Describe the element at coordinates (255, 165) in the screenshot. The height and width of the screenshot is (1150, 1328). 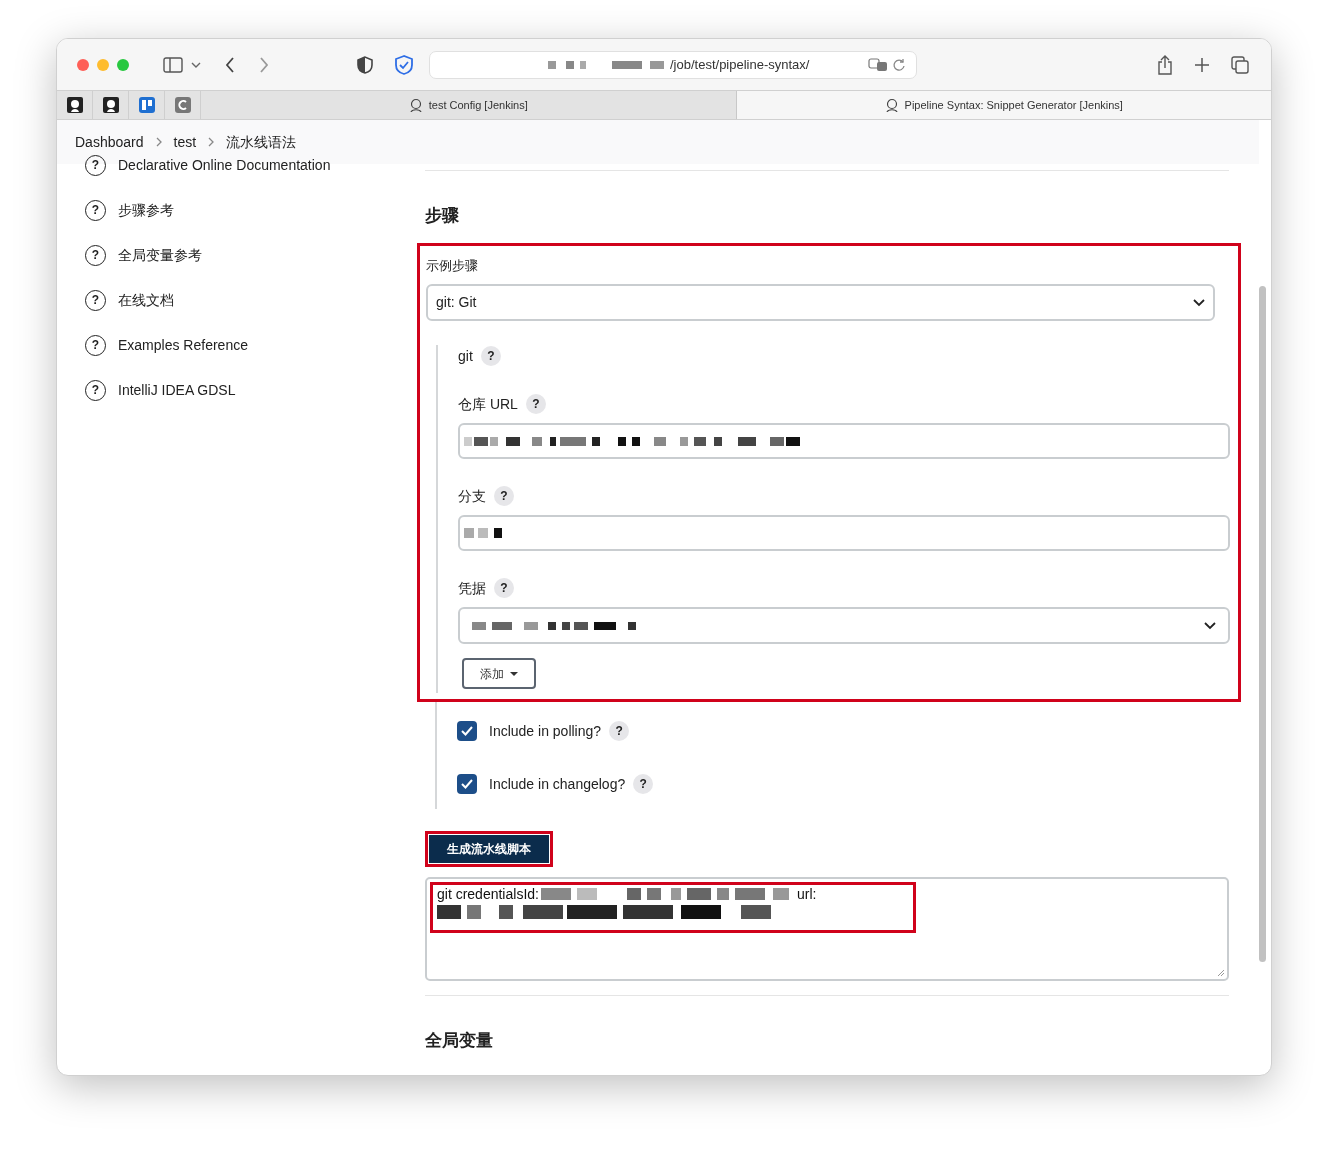
I see `sidebar-link: ? Declarative Online Documentation` at that location.